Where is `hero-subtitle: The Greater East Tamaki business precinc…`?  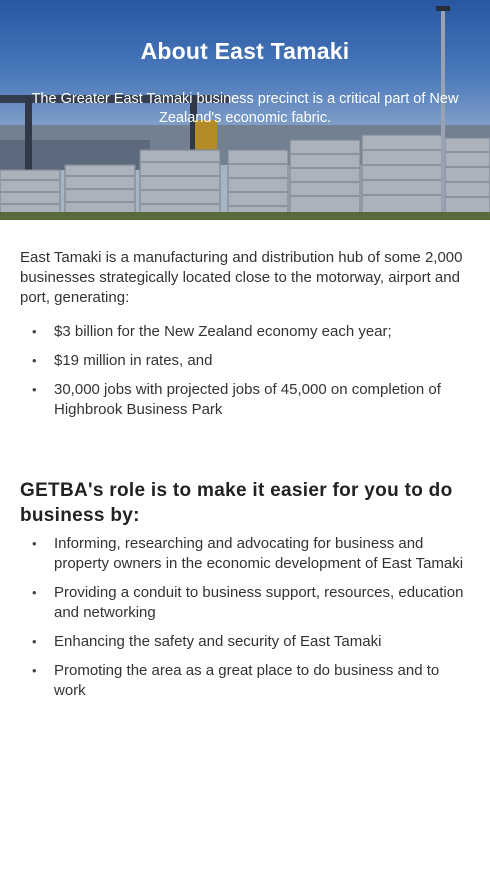
hero-subtitle: The Greater East Tamaki business precinc… is located at coordinates (245, 108).